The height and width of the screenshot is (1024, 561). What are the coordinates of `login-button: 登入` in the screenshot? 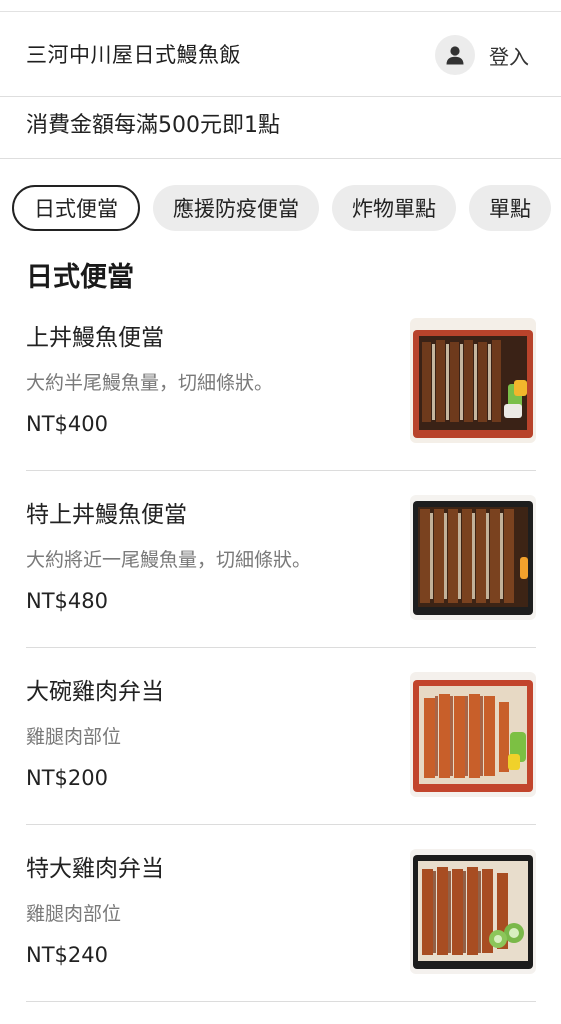 It's located at (482, 55).